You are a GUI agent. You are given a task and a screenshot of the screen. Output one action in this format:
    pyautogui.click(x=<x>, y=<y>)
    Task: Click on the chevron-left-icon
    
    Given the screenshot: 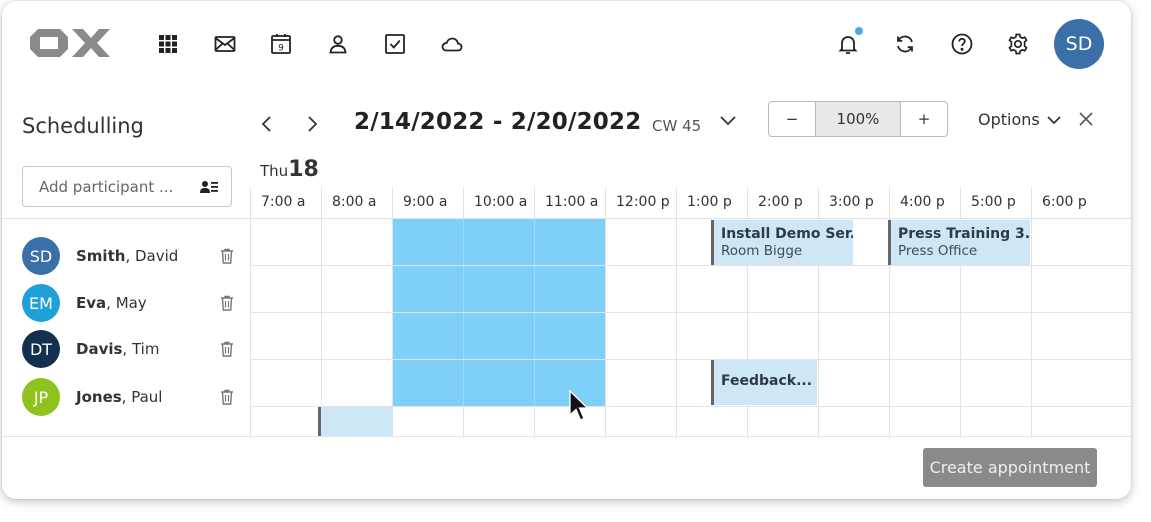 What is the action you would take?
    pyautogui.click(x=266, y=124)
    